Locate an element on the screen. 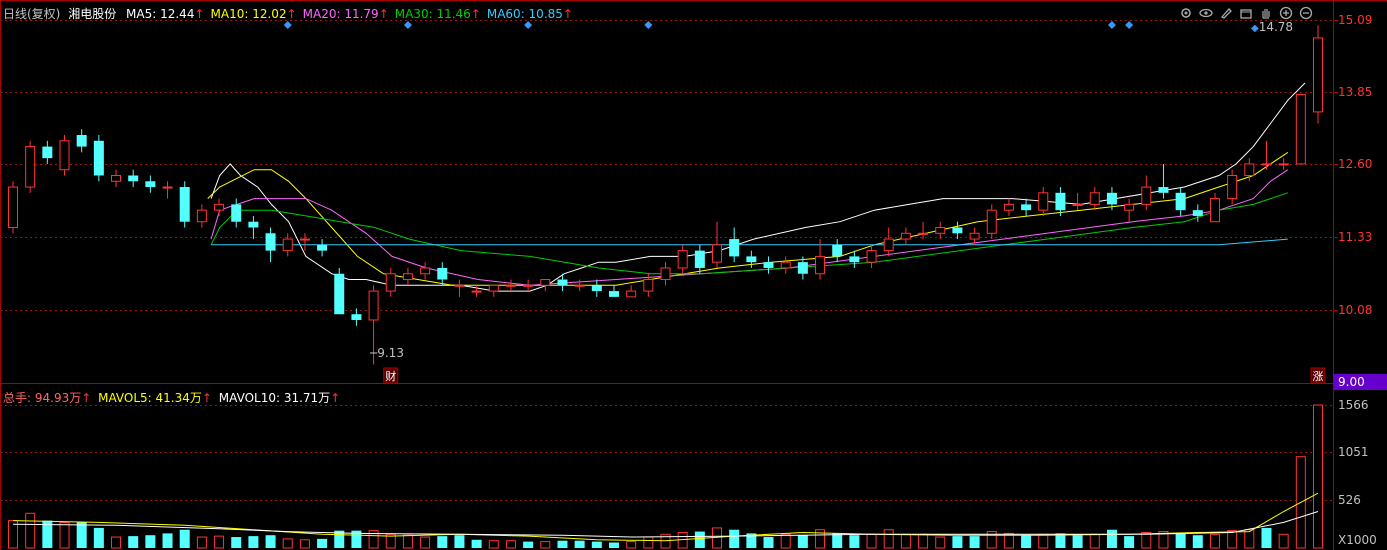 This screenshot has height=550, width=1387. ma-label-4: MA60: 10.85↑ is located at coordinates (529, 14).